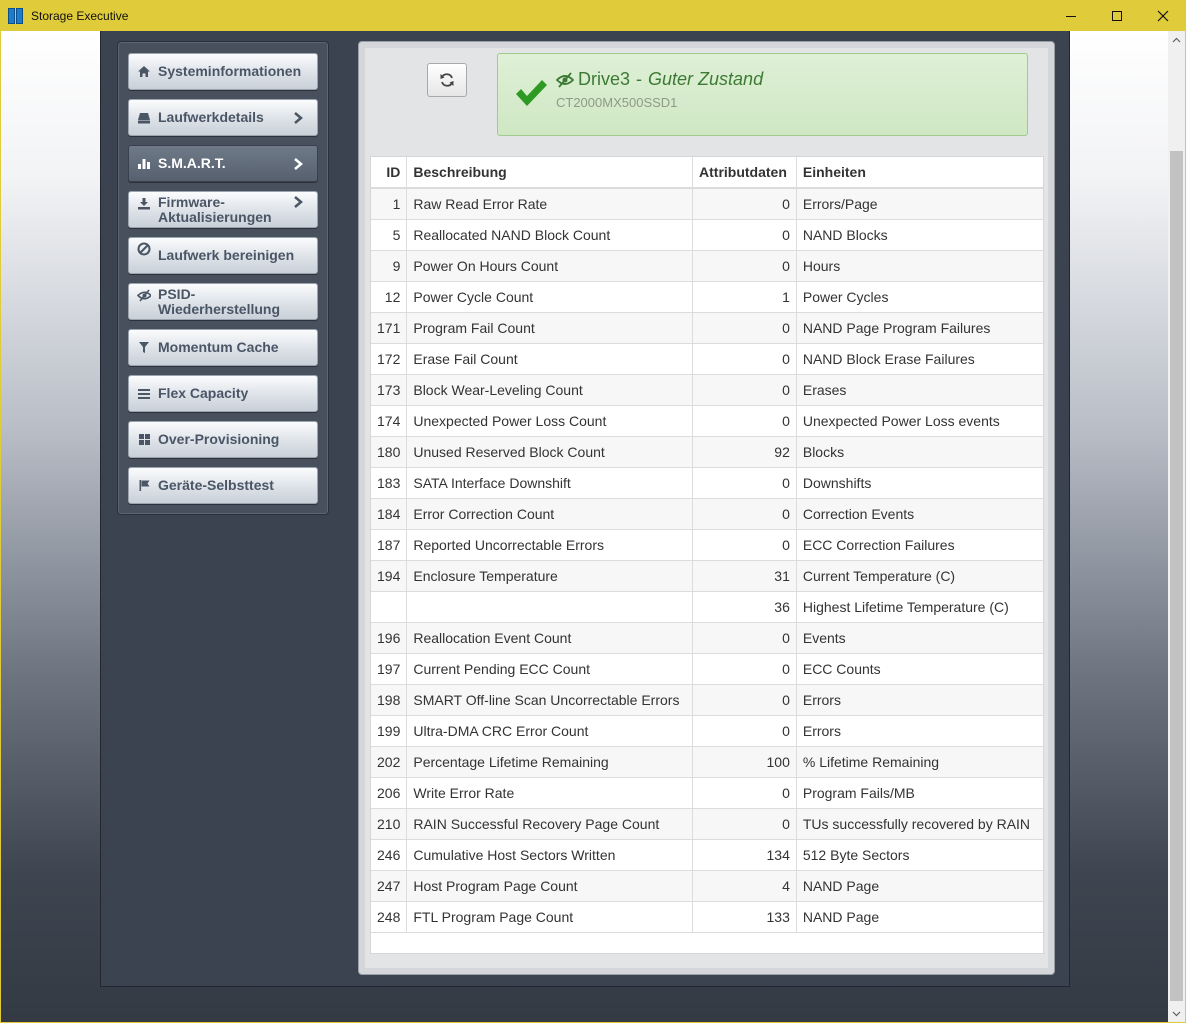  What do you see at coordinates (550, 545) in the screenshot?
I see `cell-description: Reported Uncorrectable Errors` at bounding box center [550, 545].